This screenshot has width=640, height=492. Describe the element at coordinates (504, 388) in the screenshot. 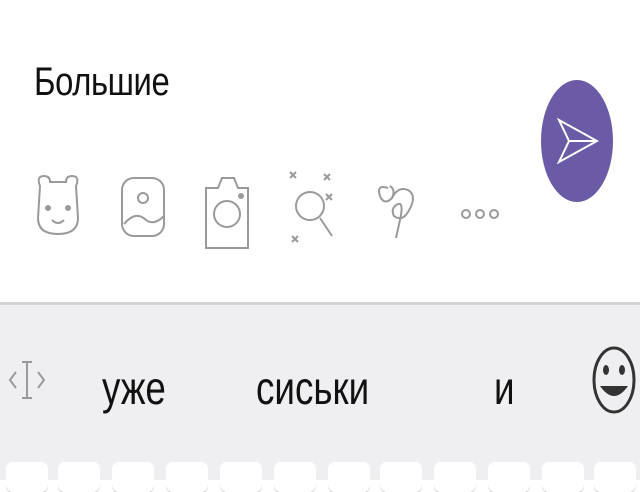

I see `suggestion-word: и` at that location.